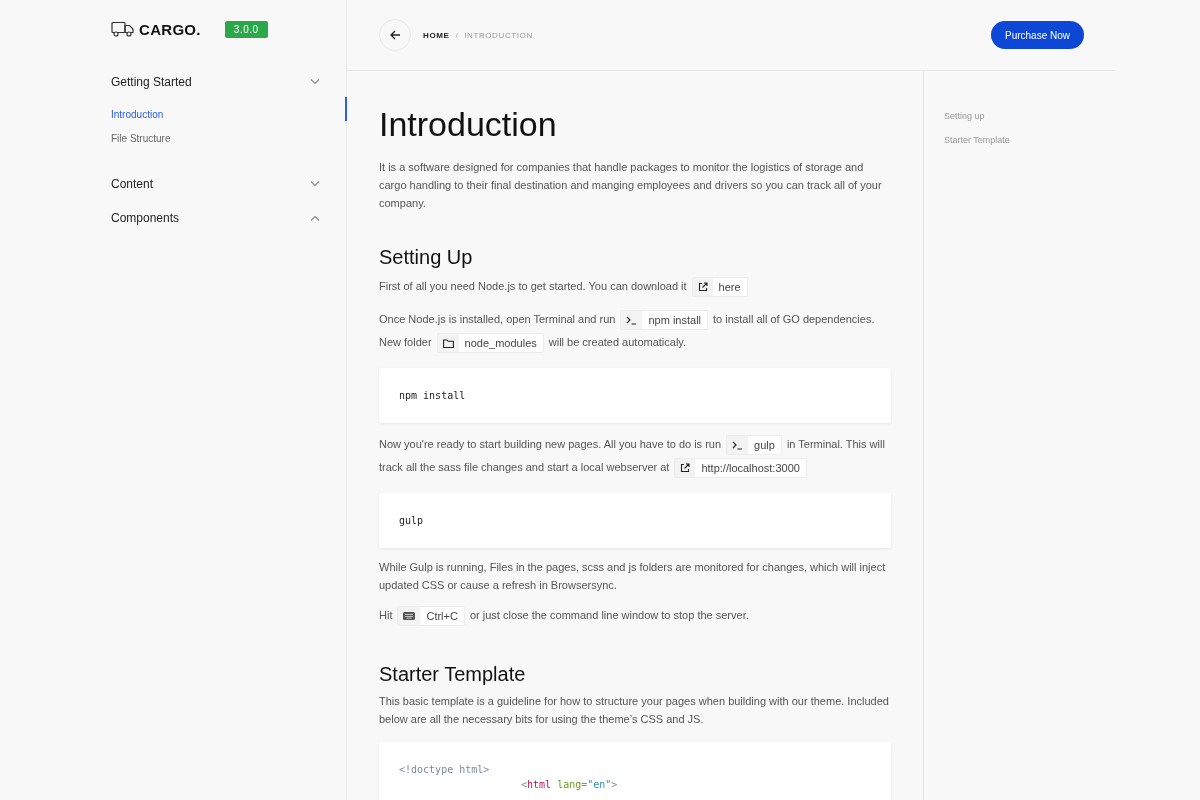 The height and width of the screenshot is (800, 1200). What do you see at coordinates (453, 674) in the screenshot?
I see `section-heading: Starter Template` at bounding box center [453, 674].